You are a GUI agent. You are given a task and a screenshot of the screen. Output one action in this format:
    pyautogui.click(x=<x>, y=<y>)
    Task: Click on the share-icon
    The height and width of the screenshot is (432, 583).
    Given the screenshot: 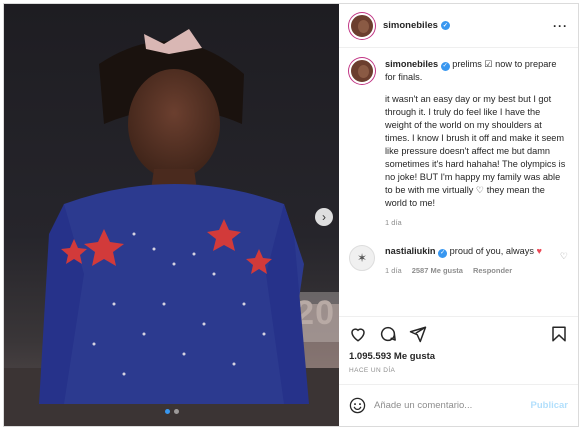 What is the action you would take?
    pyautogui.click(x=418, y=334)
    